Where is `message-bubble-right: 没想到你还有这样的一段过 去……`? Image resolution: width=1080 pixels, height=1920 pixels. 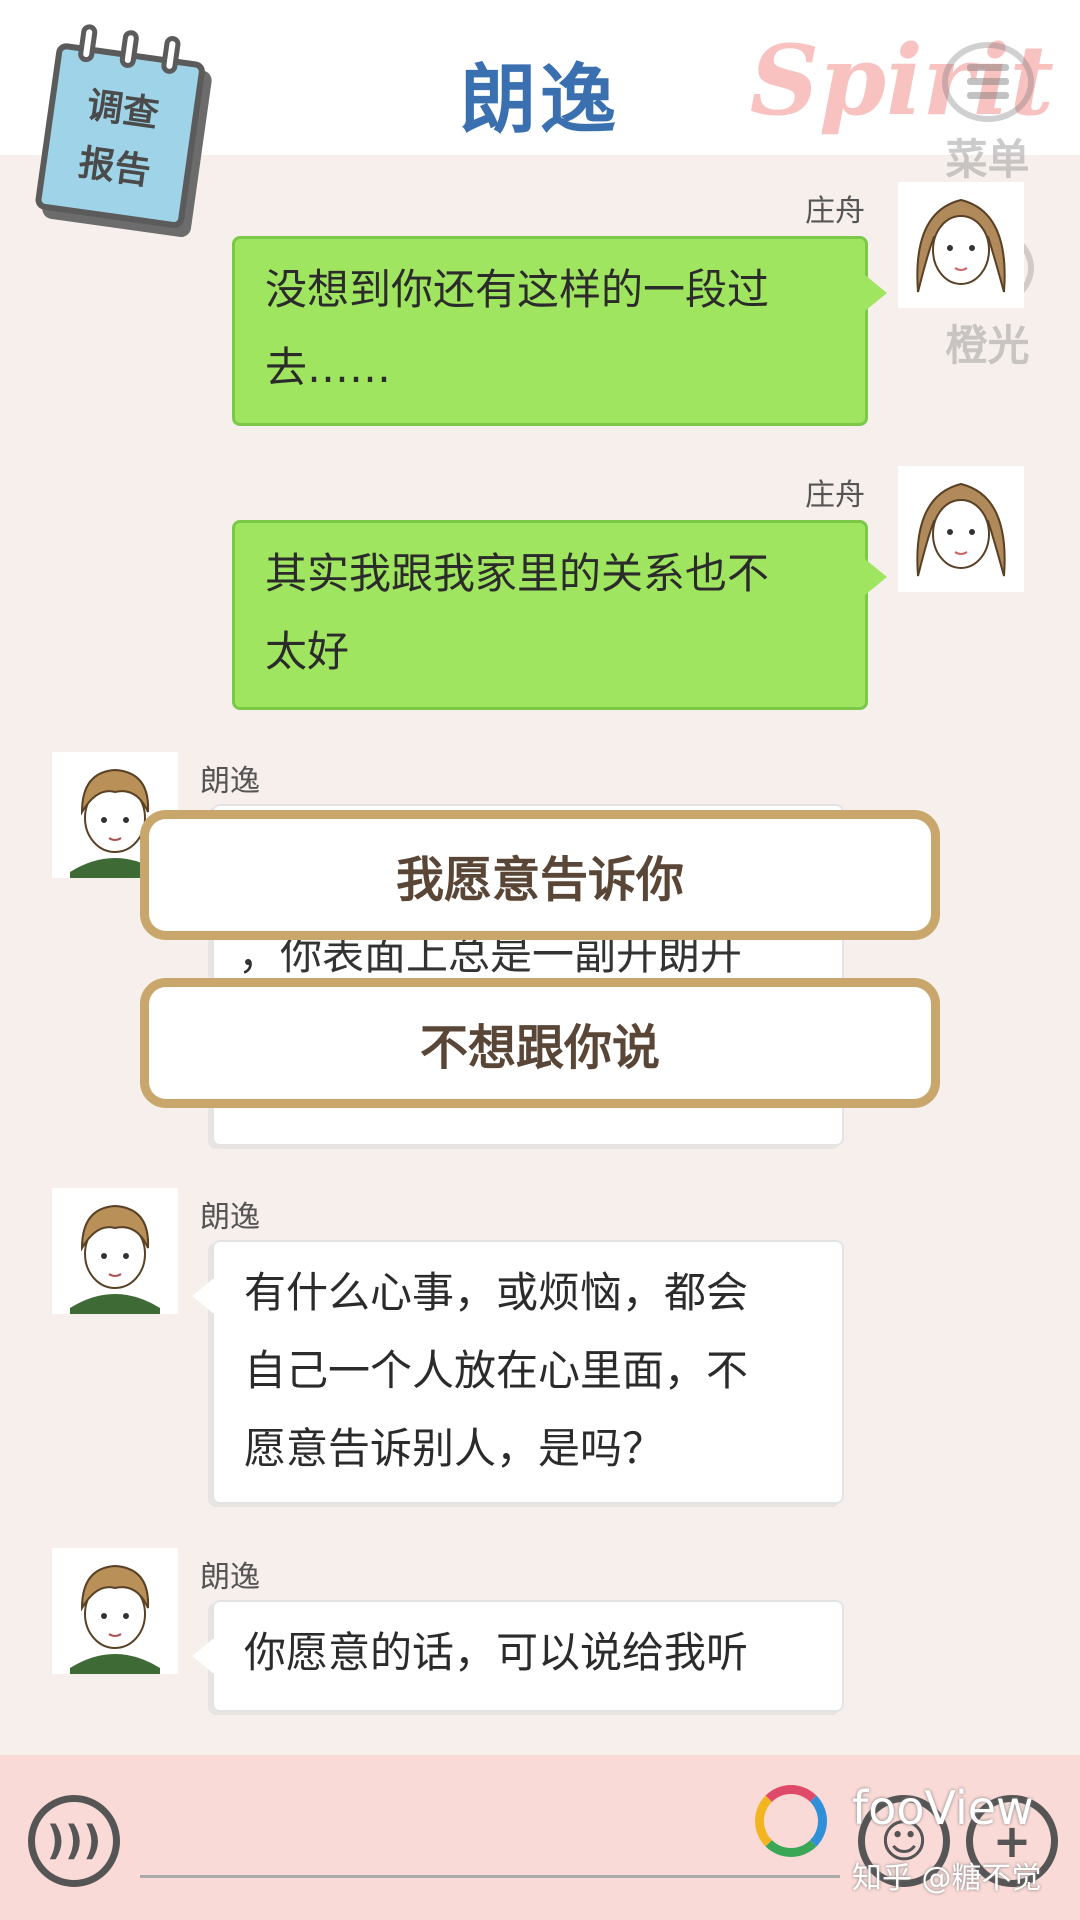
message-bubble-right: 没想到你还有这样的一段过 去…… is located at coordinates (559, 331).